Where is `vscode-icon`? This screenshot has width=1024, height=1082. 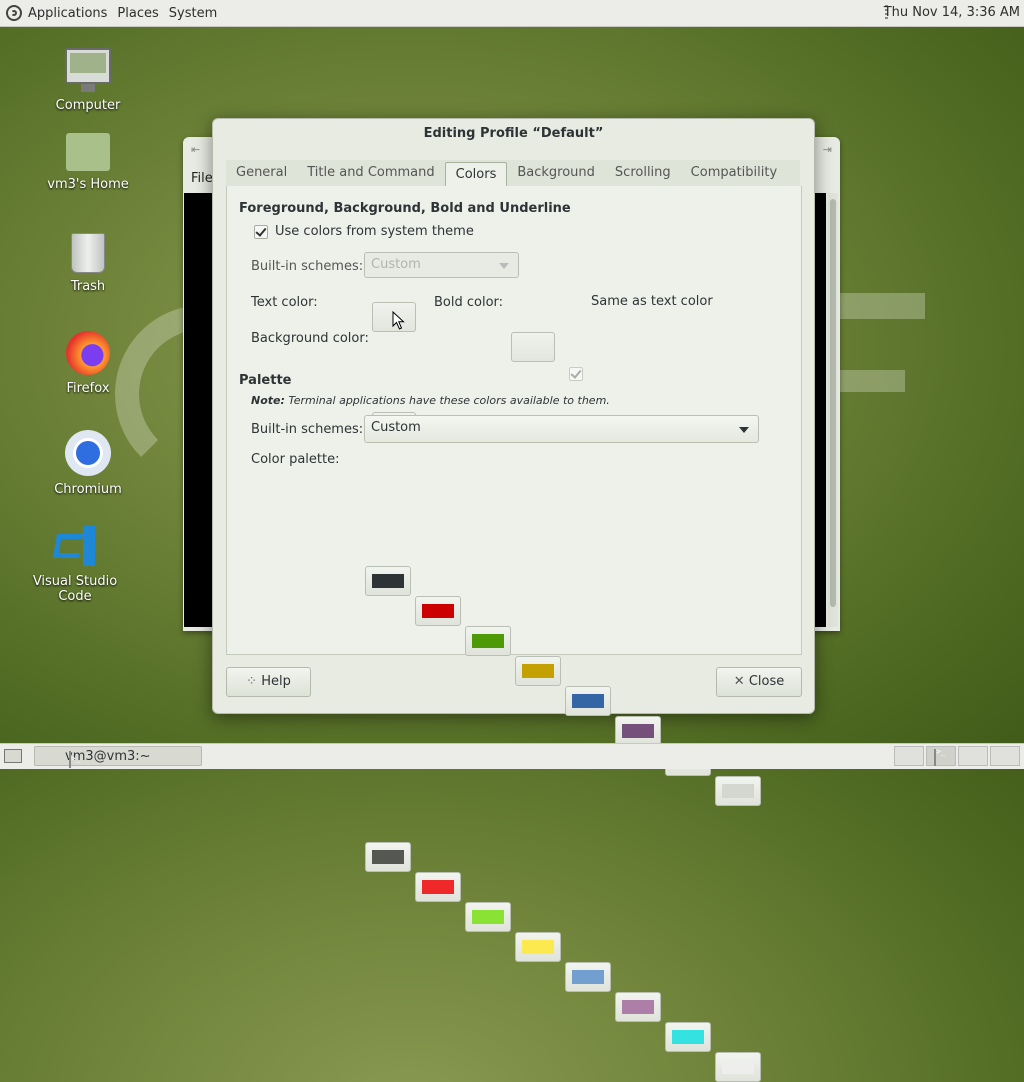 vscode-icon is located at coordinates (75, 546).